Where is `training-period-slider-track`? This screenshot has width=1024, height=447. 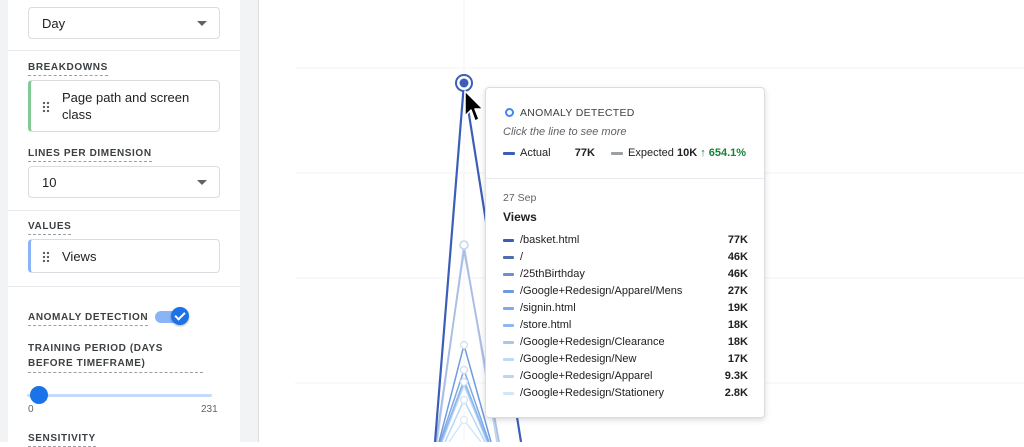
training-period-slider-track is located at coordinates (119, 395).